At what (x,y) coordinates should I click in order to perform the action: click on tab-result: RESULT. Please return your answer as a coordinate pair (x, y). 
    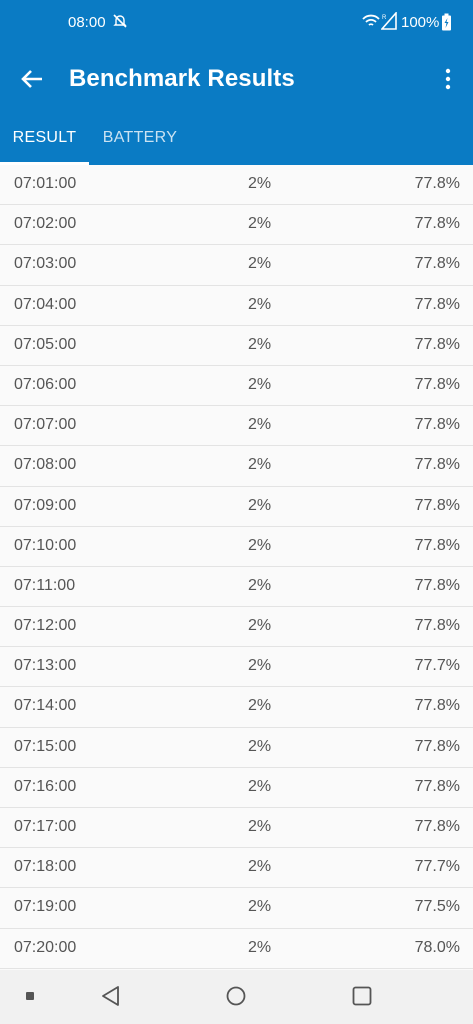
    Looking at the image, I should click on (44, 141).